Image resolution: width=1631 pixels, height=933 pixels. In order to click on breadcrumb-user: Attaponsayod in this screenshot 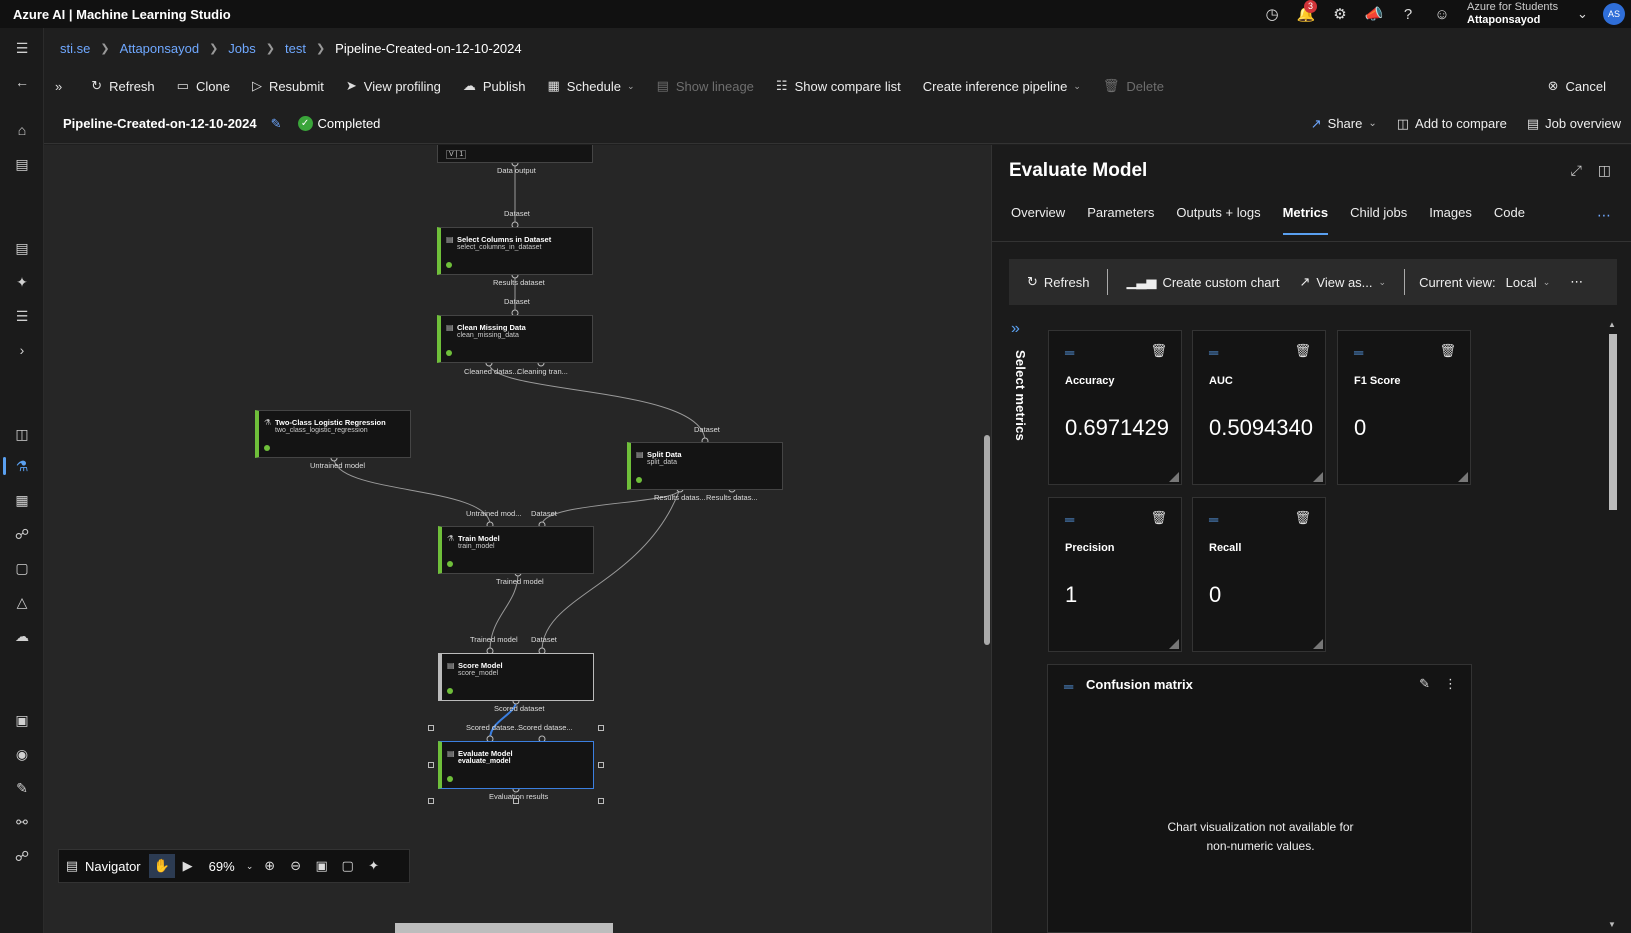, I will do `click(160, 48)`.